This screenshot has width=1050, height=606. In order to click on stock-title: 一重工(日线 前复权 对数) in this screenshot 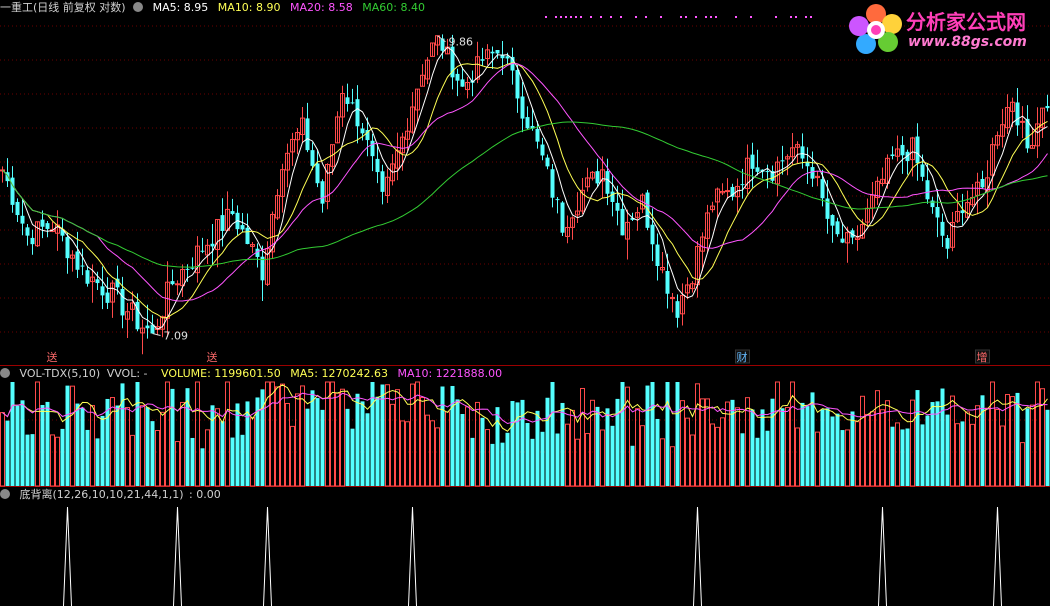, I will do `click(63, 7)`.